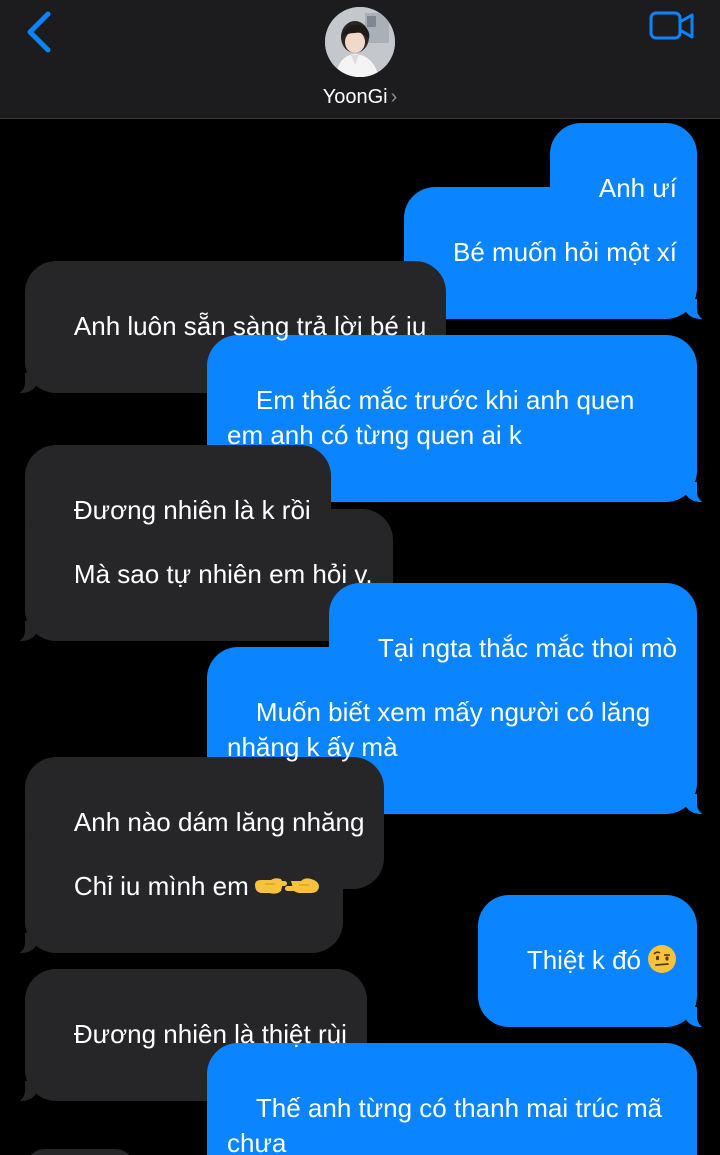 This screenshot has width=720, height=1155. I want to click on contact-name-button: YoonGi ›, so click(360, 97).